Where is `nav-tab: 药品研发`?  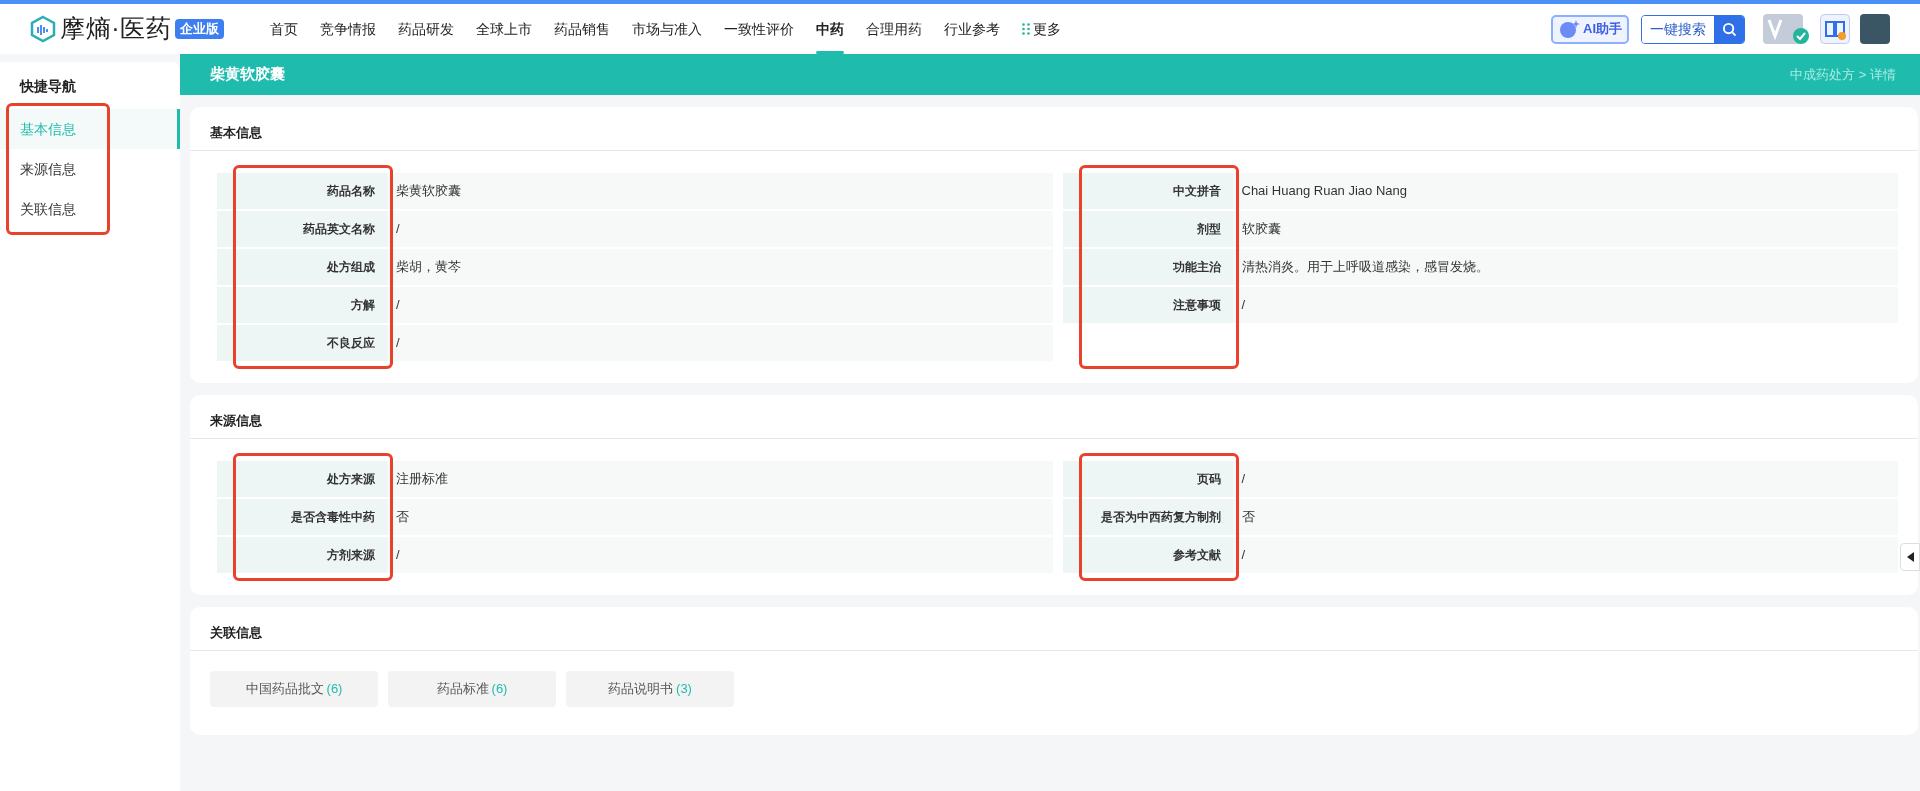
nav-tab: 药品研发 is located at coordinates (426, 29).